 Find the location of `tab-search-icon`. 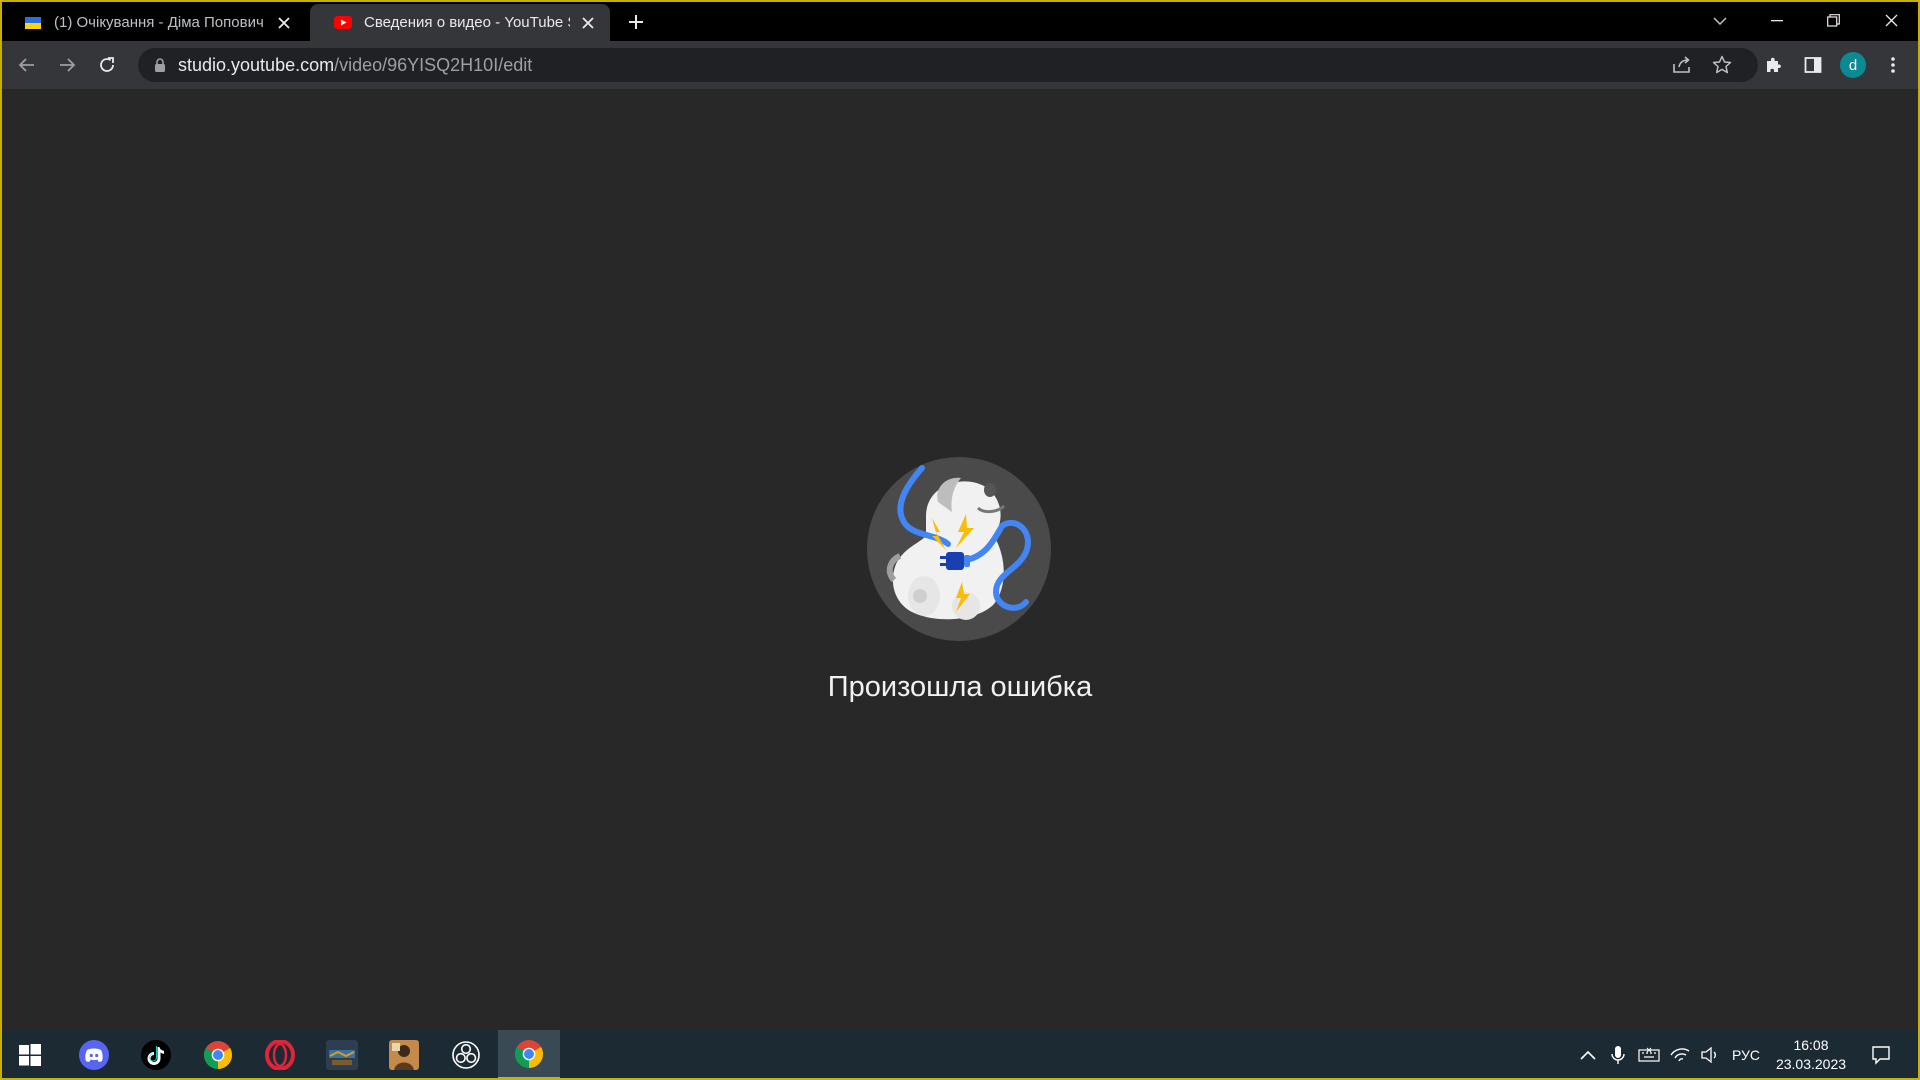

tab-search-icon is located at coordinates (1720, 20).